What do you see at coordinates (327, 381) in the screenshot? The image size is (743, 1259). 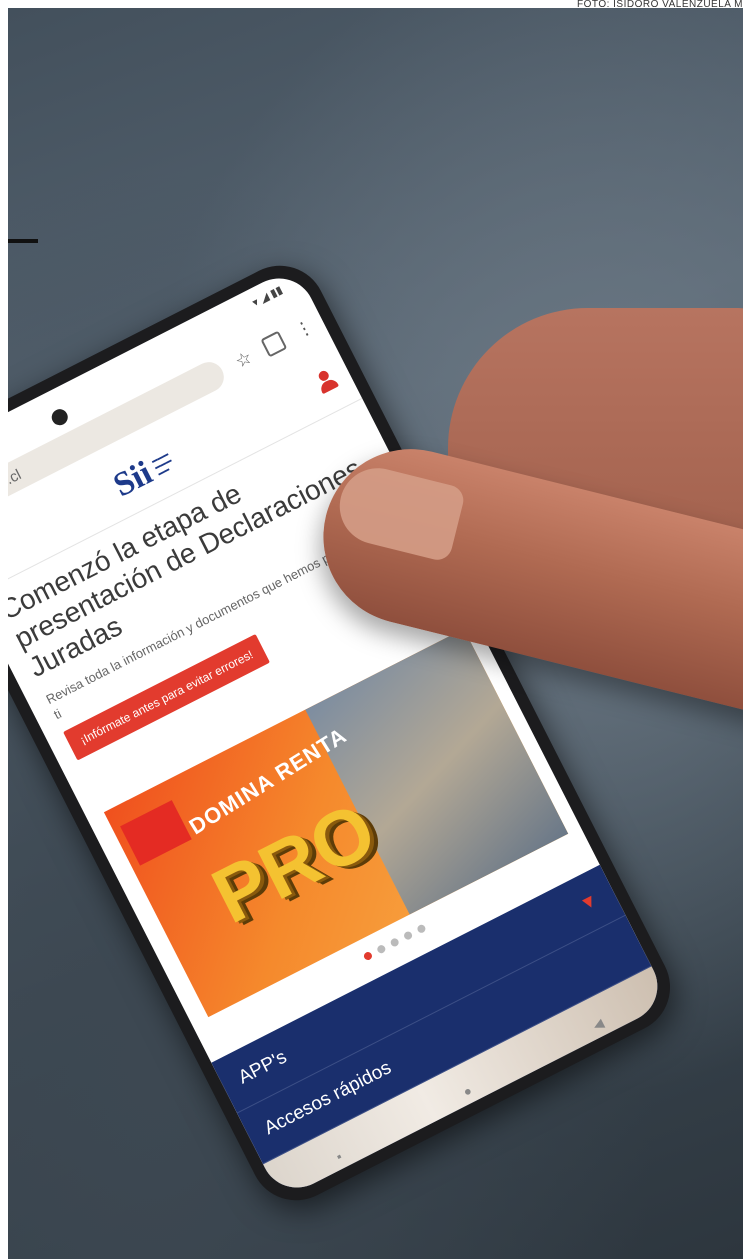 I see `user-icon` at bounding box center [327, 381].